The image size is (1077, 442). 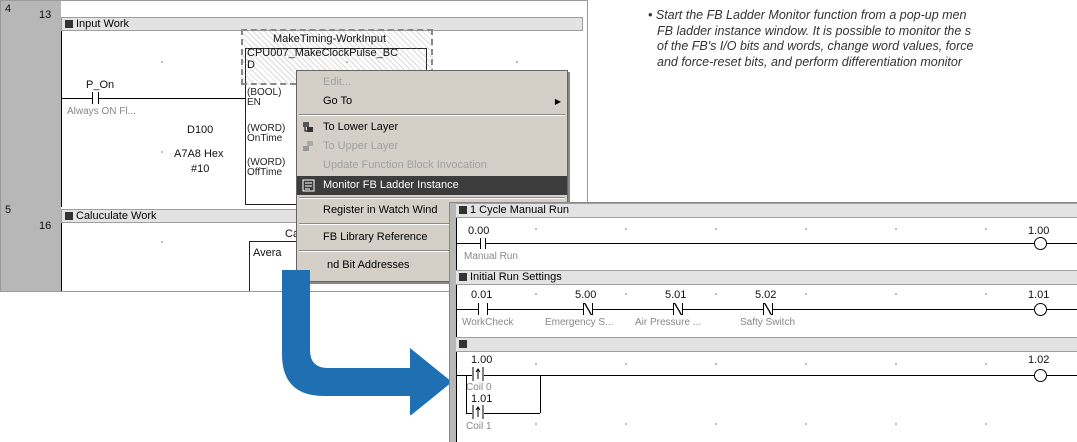 I want to click on rising-edge-icon, so click(x=478, y=374).